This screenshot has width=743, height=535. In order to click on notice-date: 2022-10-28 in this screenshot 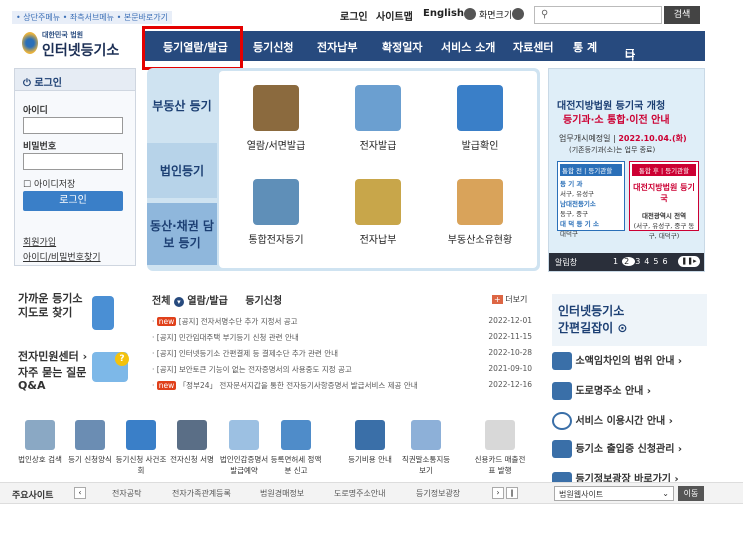, I will do `click(510, 352)`.